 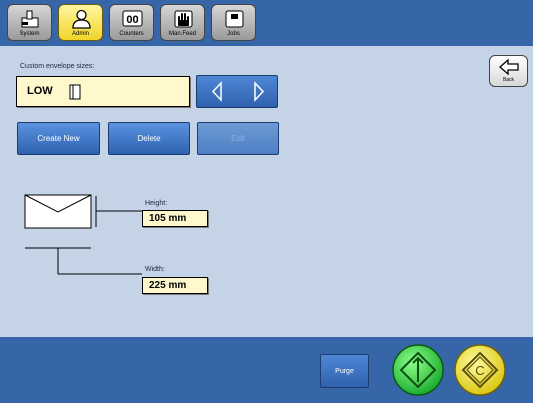 I want to click on arrow-left-icon, so click(x=216, y=91).